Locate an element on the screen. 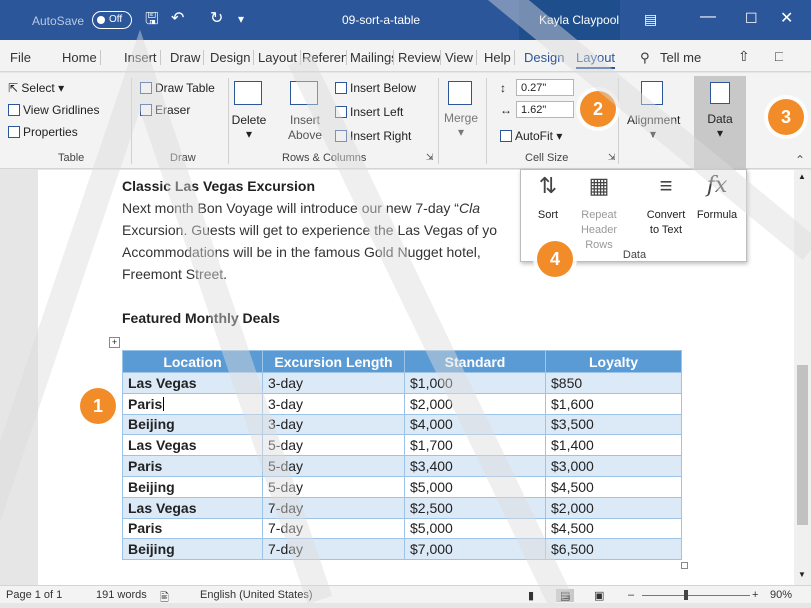 The image size is (811, 608). autofit-button: AutoFit ▾ is located at coordinates (531, 136).